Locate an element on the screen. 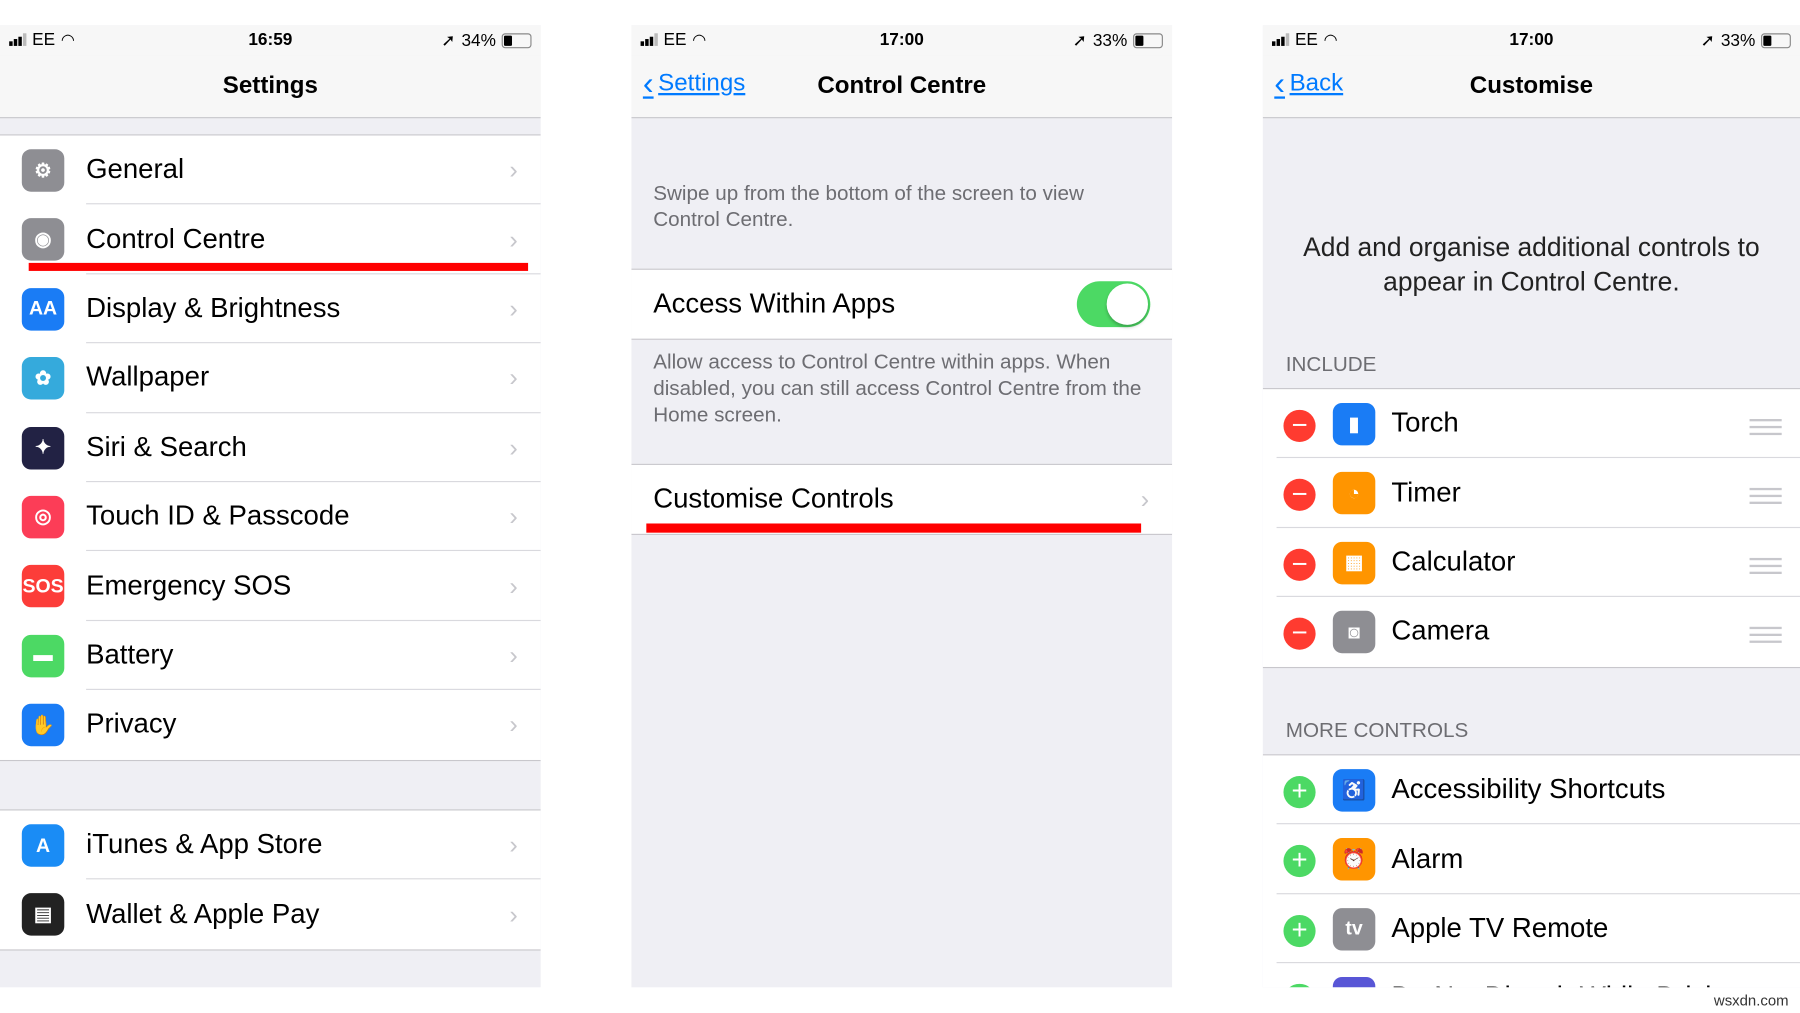  apple-tv-icon: tv is located at coordinates (1354, 929).